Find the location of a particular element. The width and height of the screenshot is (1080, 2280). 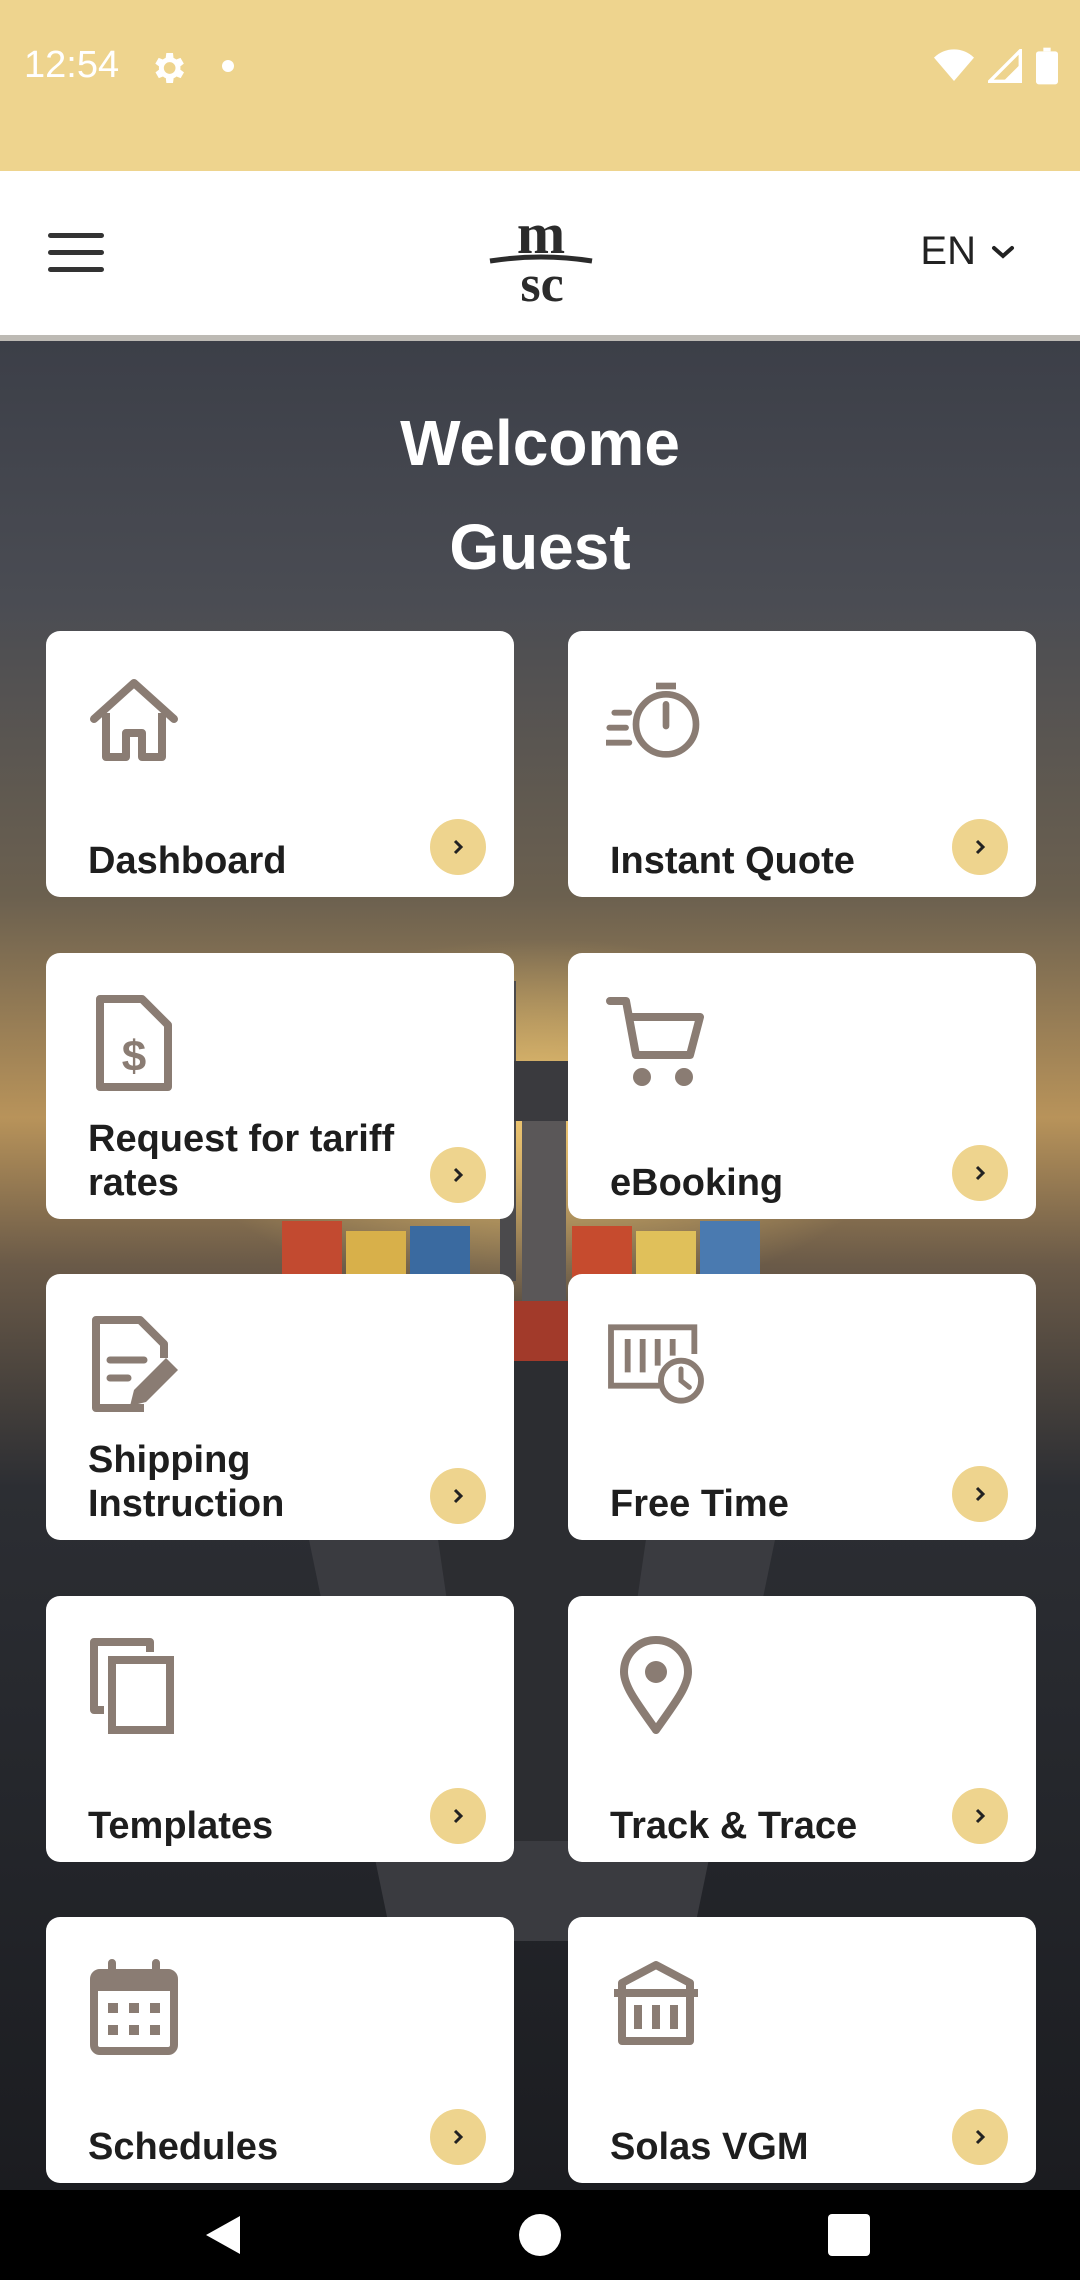

chevron-down-icon is located at coordinates (1003, 252).